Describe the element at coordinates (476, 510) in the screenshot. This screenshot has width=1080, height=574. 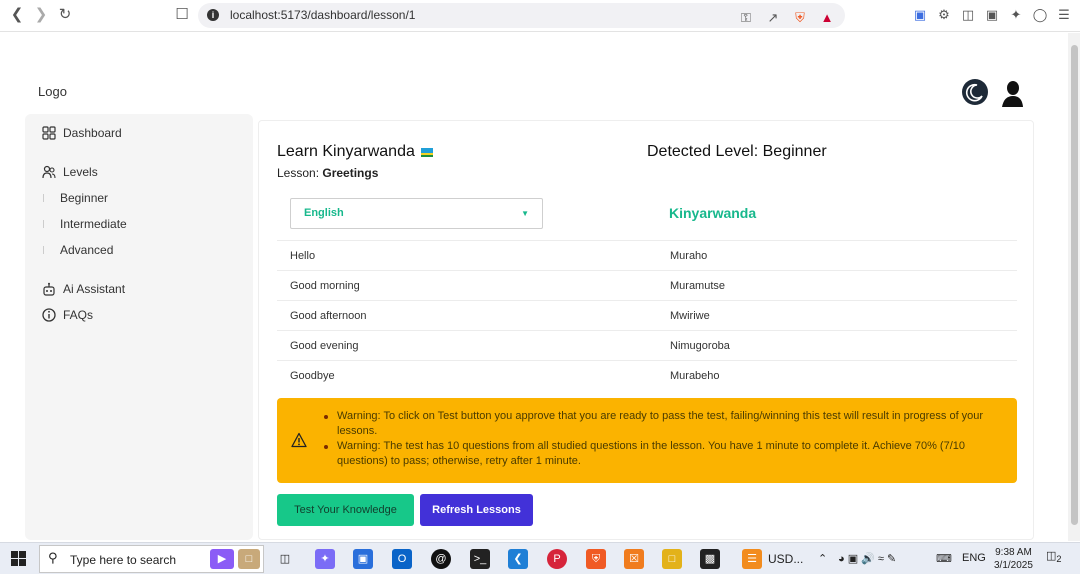
I see `refresh-lessons-button: Refresh Lessons` at that location.